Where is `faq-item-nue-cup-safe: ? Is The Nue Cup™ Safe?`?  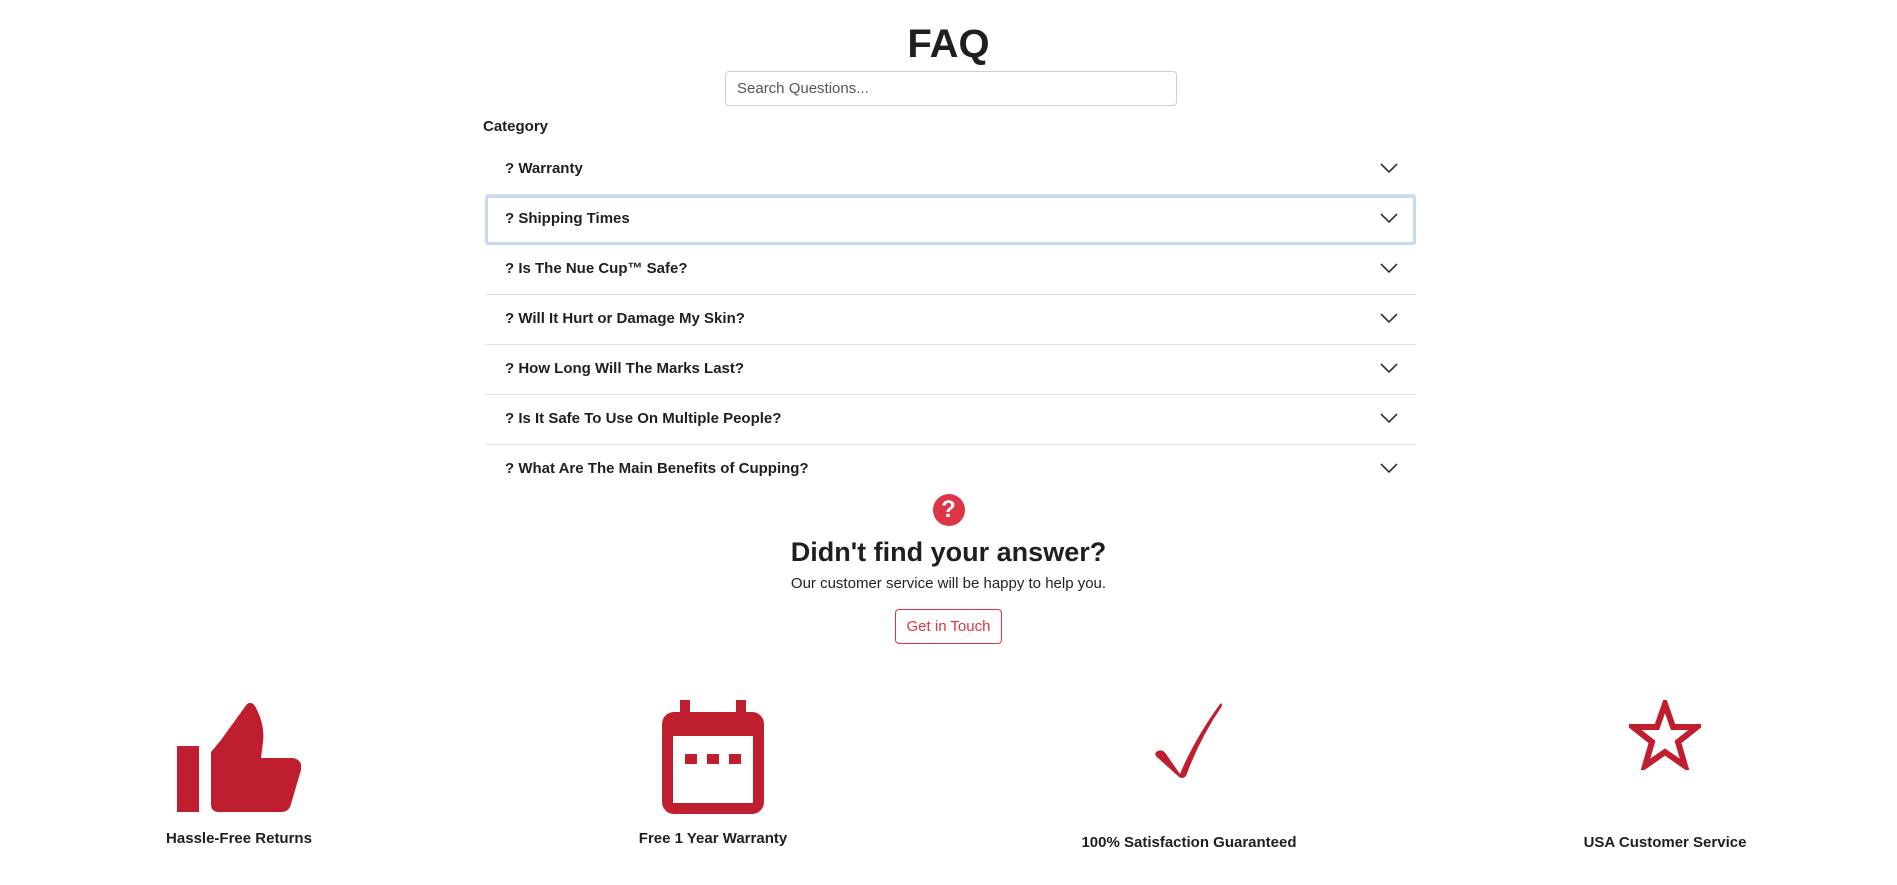 faq-item-nue-cup-safe: ? Is The Nue Cup™ Safe? is located at coordinates (950, 270).